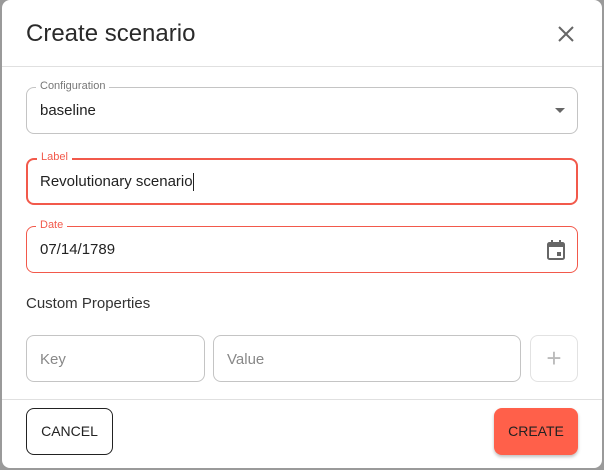 The image size is (604, 470). Describe the element at coordinates (302, 399) in the screenshot. I see `footer-divider` at that location.